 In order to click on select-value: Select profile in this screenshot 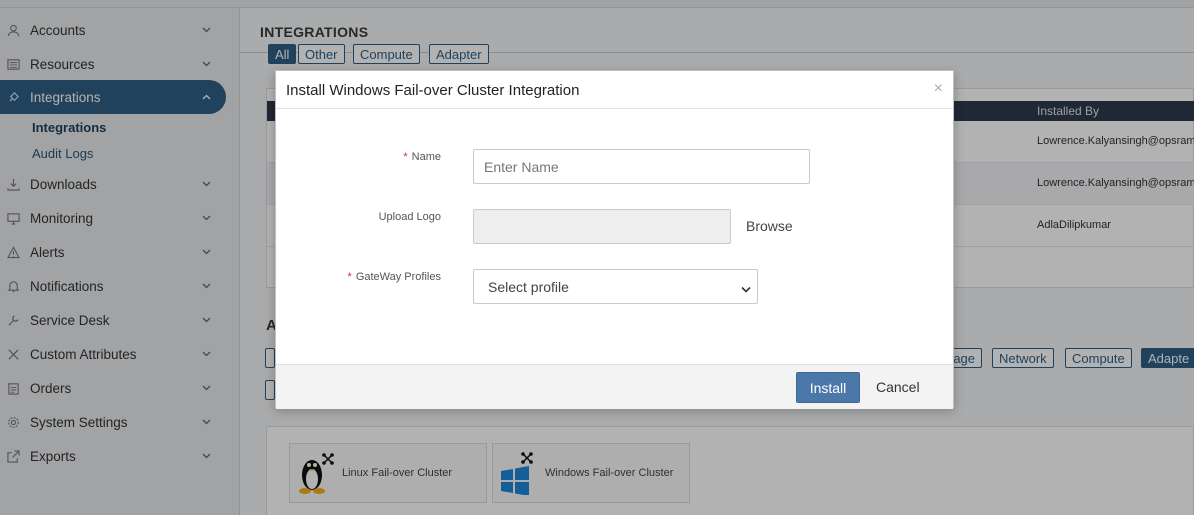, I will do `click(528, 286)`.